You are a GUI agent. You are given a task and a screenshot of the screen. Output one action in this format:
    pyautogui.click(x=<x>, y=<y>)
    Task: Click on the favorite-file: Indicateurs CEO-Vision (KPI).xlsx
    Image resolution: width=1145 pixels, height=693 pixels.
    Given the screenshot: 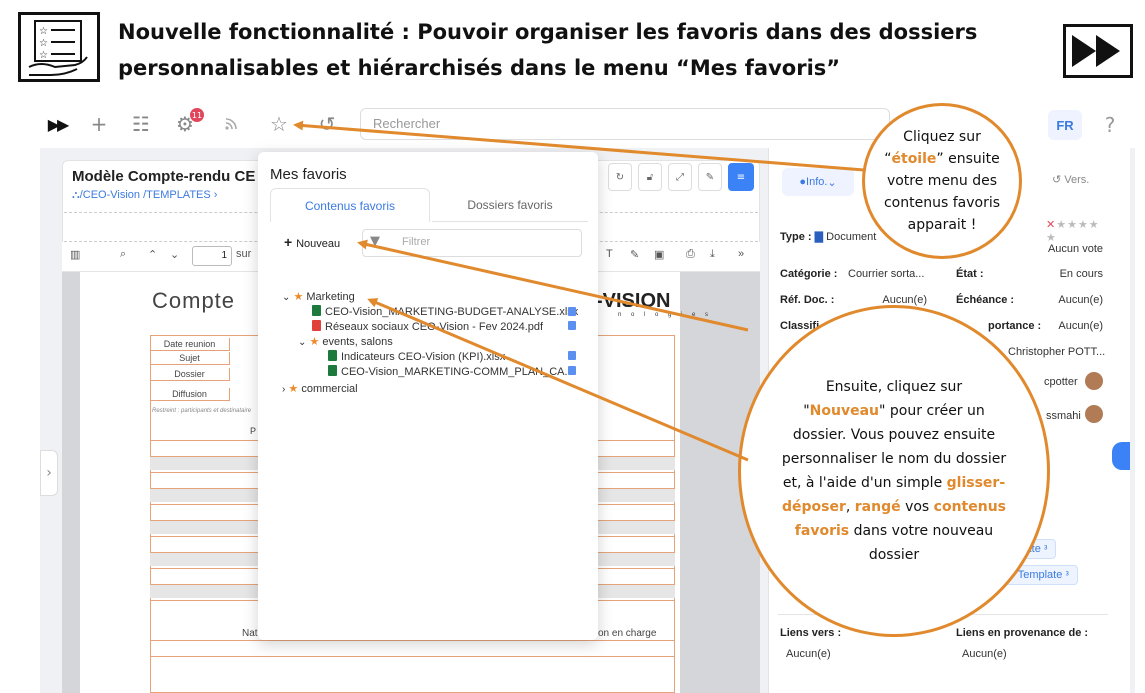 What is the action you would take?
    pyautogui.click(x=416, y=356)
    